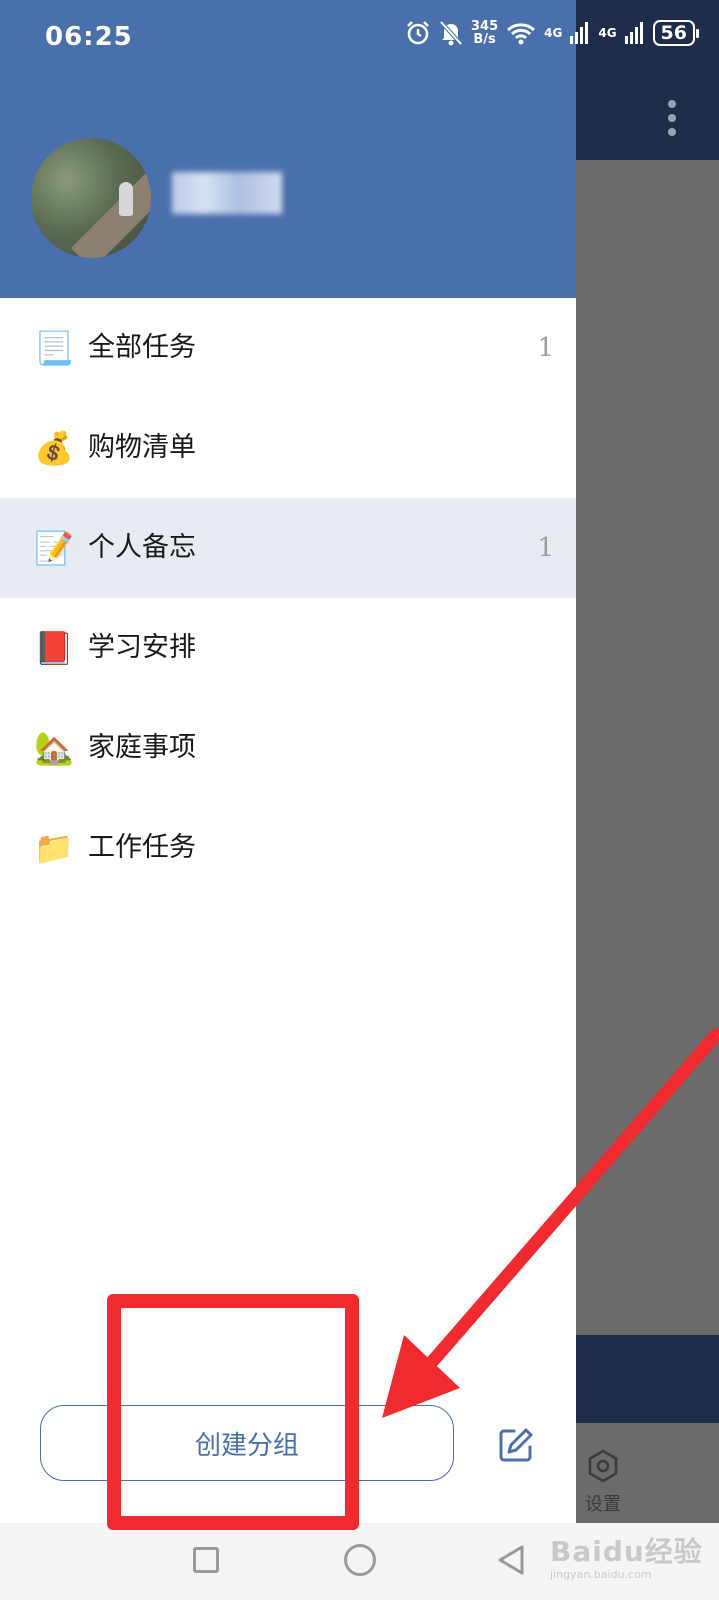 Image resolution: width=719 pixels, height=1600 pixels. Describe the element at coordinates (676, 33) in the screenshot. I see `battery-indicator: 56` at that location.